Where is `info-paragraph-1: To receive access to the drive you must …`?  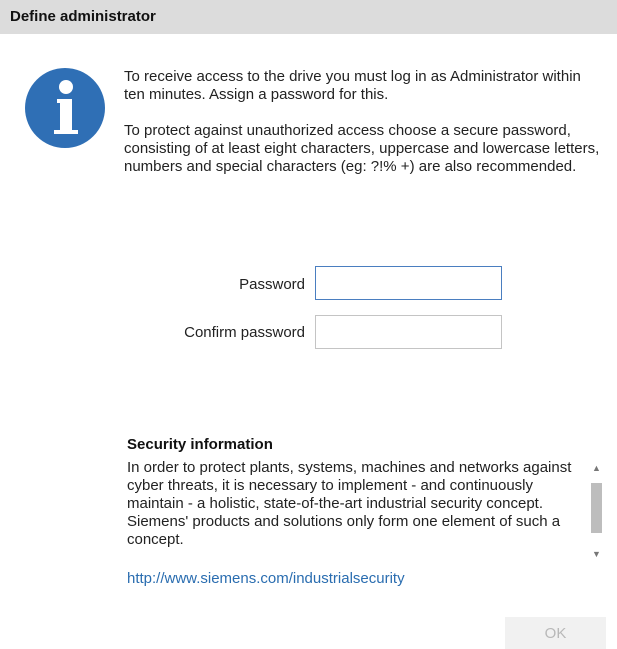 info-paragraph-1: To receive access to the drive you must … is located at coordinates (352, 85).